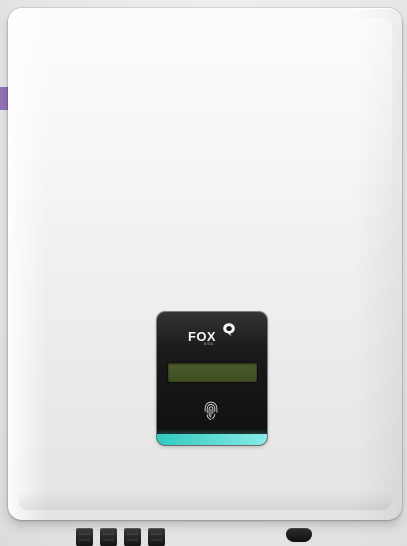  What do you see at coordinates (209, 343) in the screenshot?
I see `brand-subtitle: ESS` at bounding box center [209, 343].